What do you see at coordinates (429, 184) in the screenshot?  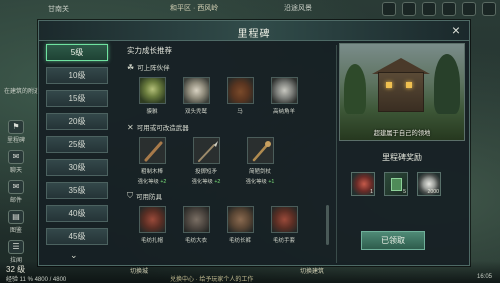 I see `silver-coin-icon: 2000` at bounding box center [429, 184].